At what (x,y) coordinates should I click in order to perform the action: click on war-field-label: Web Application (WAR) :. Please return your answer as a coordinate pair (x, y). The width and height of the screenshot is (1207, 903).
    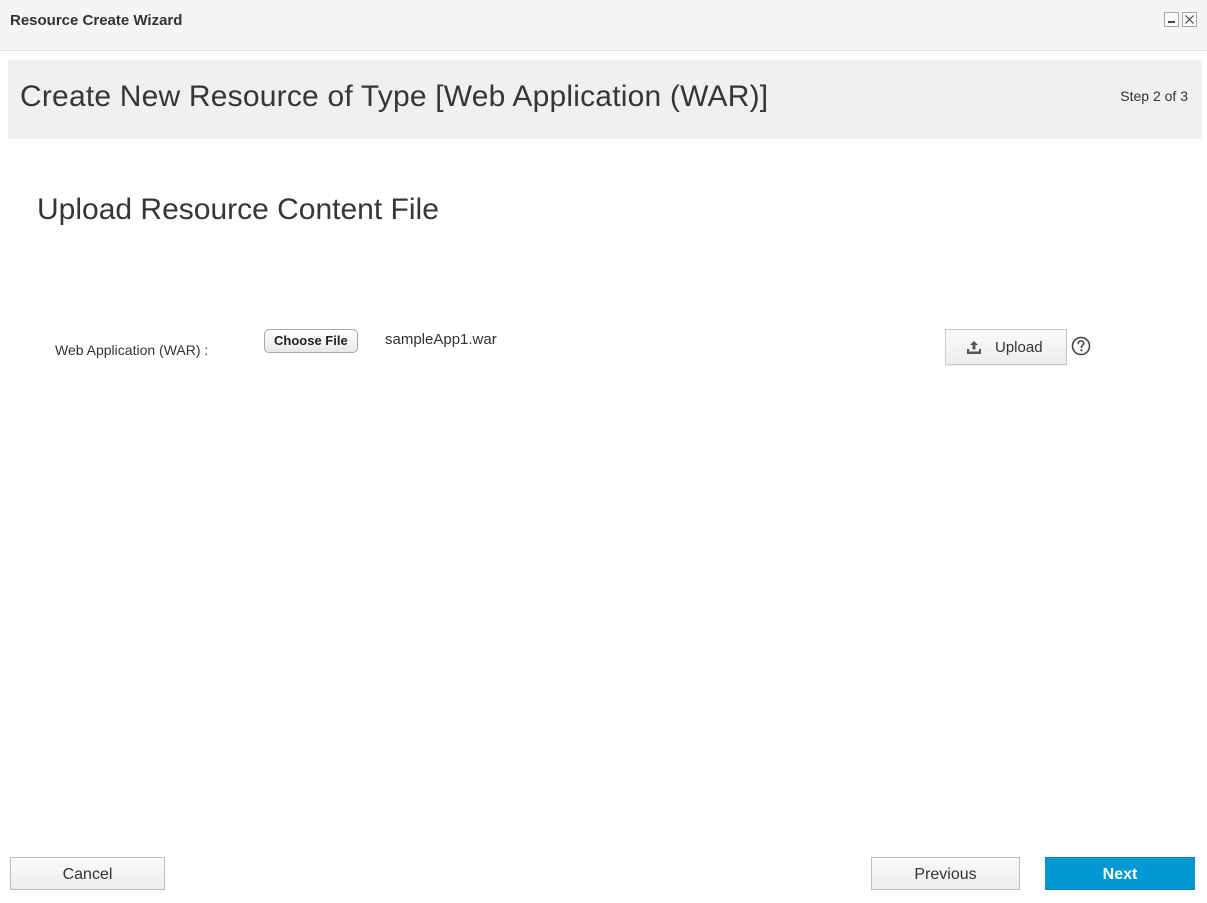
    Looking at the image, I should click on (132, 350).